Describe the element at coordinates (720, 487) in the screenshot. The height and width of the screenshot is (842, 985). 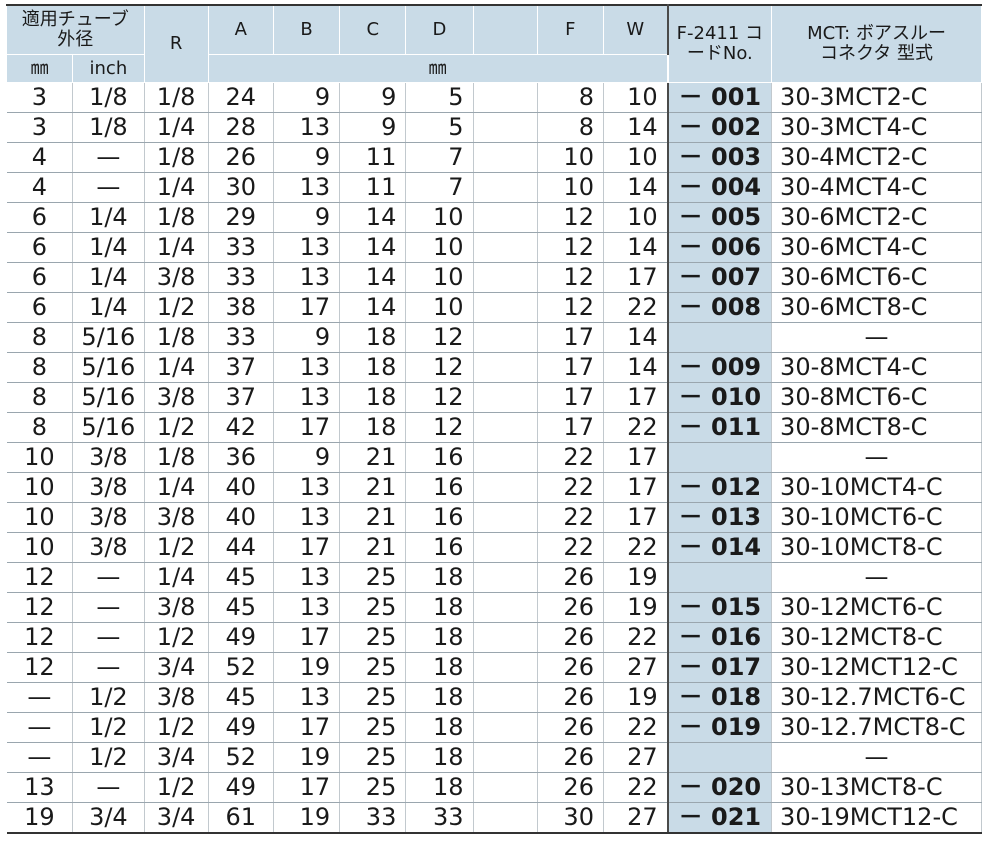
I see `cell-code: － 012` at that location.